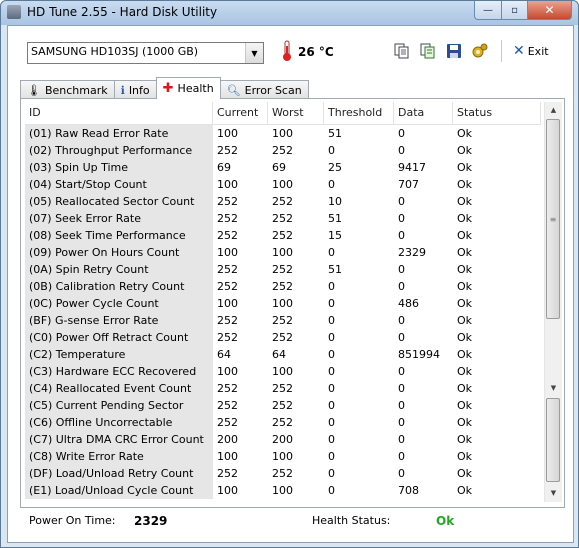 This screenshot has height=548, width=579. What do you see at coordinates (454, 51) in the screenshot?
I see `save-icon` at bounding box center [454, 51].